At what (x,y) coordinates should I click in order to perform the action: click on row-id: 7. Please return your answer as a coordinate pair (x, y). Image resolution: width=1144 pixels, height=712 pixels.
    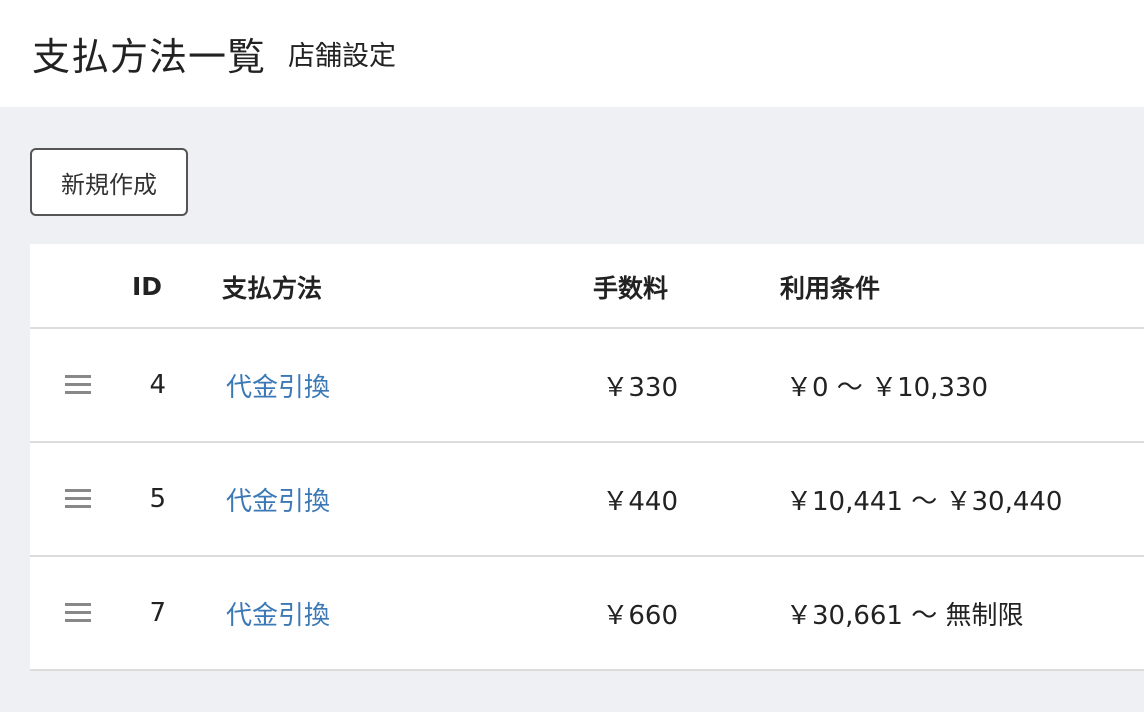
    Looking at the image, I should click on (157, 613).